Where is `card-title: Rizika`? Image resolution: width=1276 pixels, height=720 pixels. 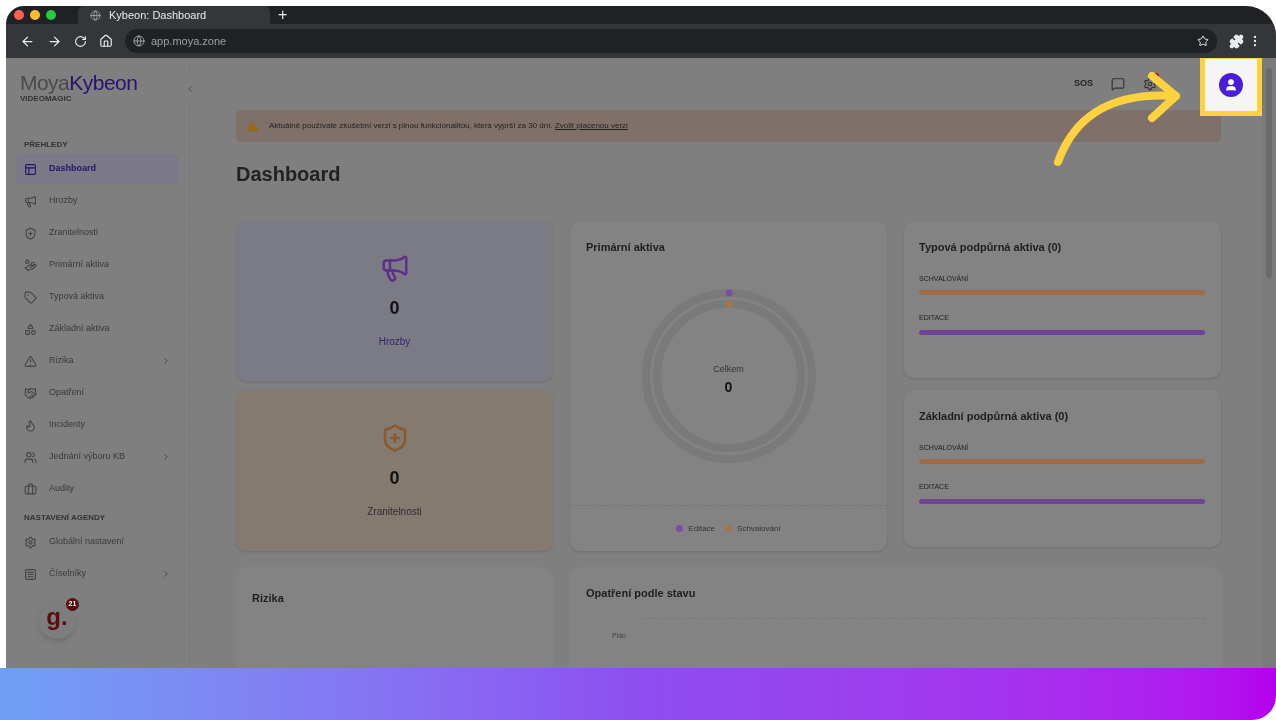
card-title: Rizika is located at coordinates (268, 598).